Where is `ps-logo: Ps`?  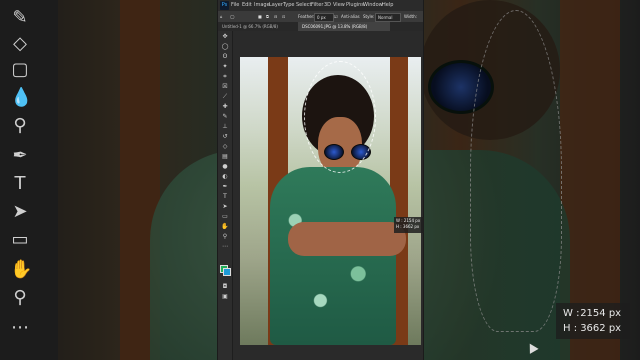
ps-logo: Ps is located at coordinates (224, 5).